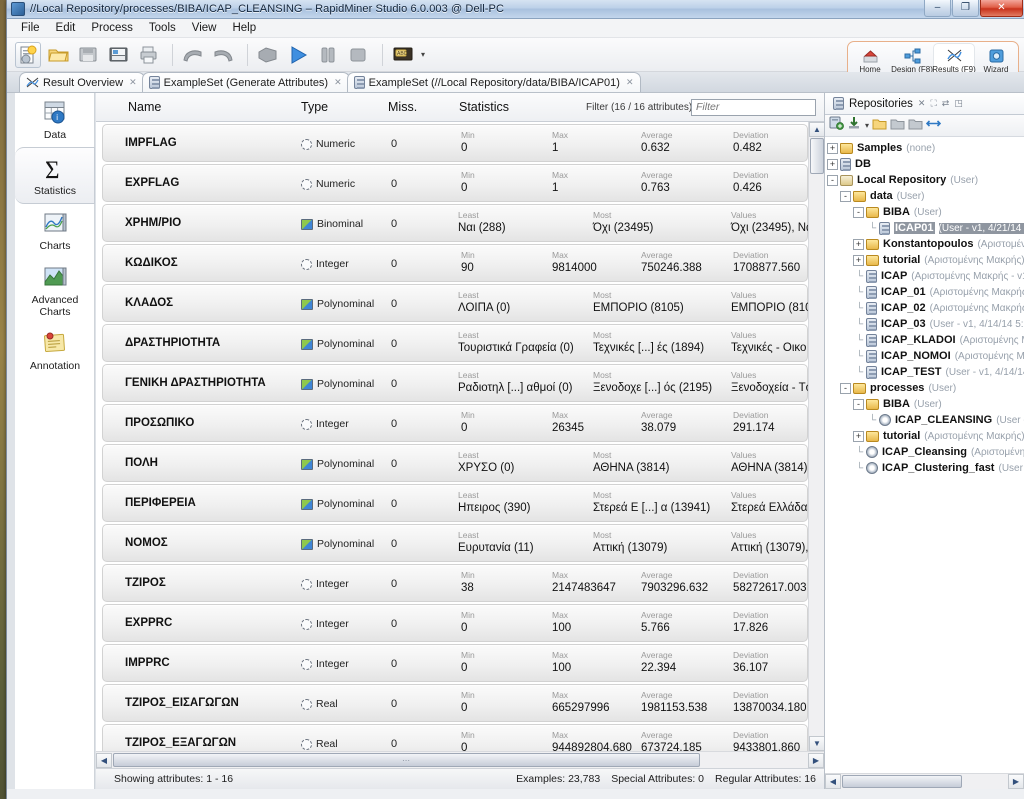 The height and width of the screenshot is (799, 1024). Describe the element at coordinates (925, 276) in the screenshot. I see `tree-node: └ ICAP(Αριστομένης Μακρής - v1, 3/1` at that location.